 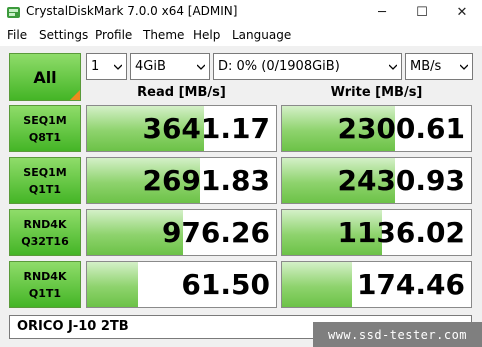 I want to click on menu-language: Language, so click(x=261, y=35).